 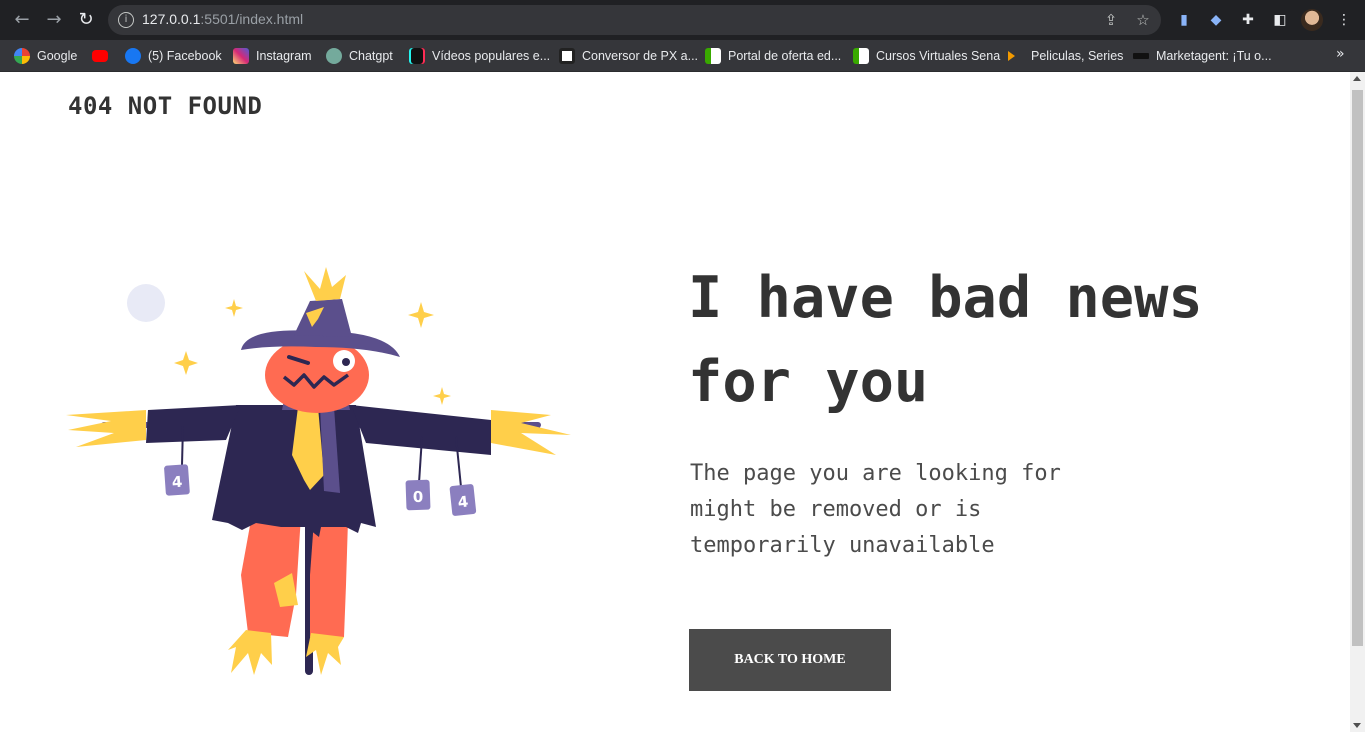 I want to click on right-straw-hand, so click(x=531, y=432).